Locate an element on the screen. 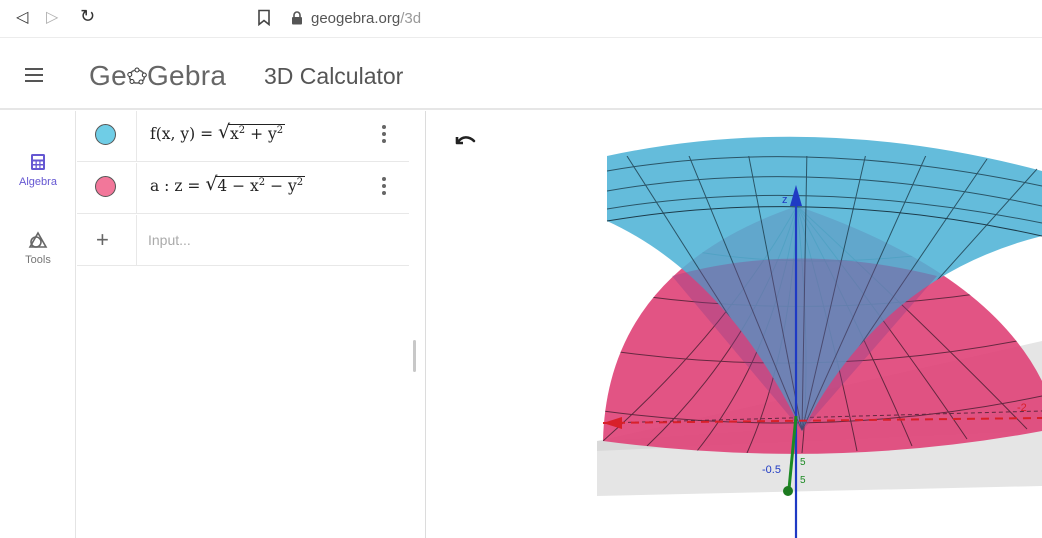 Image resolution: width=1042 pixels, height=538 pixels. formula-f-exp2: 2 is located at coordinates (280, 130).